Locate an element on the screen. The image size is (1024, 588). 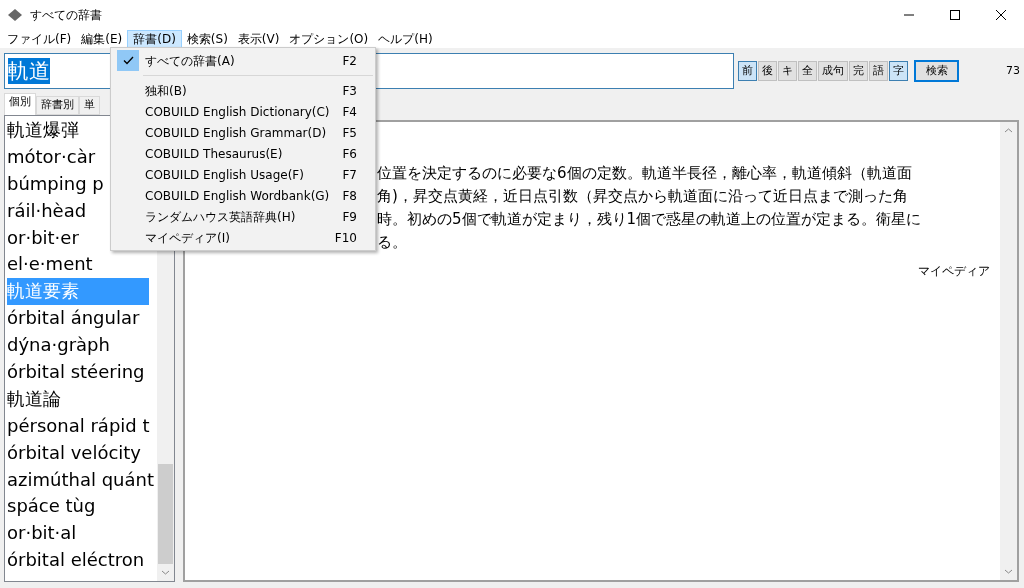
definition-line: 角)，昇交点黄経，近日点引数（昇交点から軌道面に沿って近日点まで測った角 is located at coordinates (642, 196).